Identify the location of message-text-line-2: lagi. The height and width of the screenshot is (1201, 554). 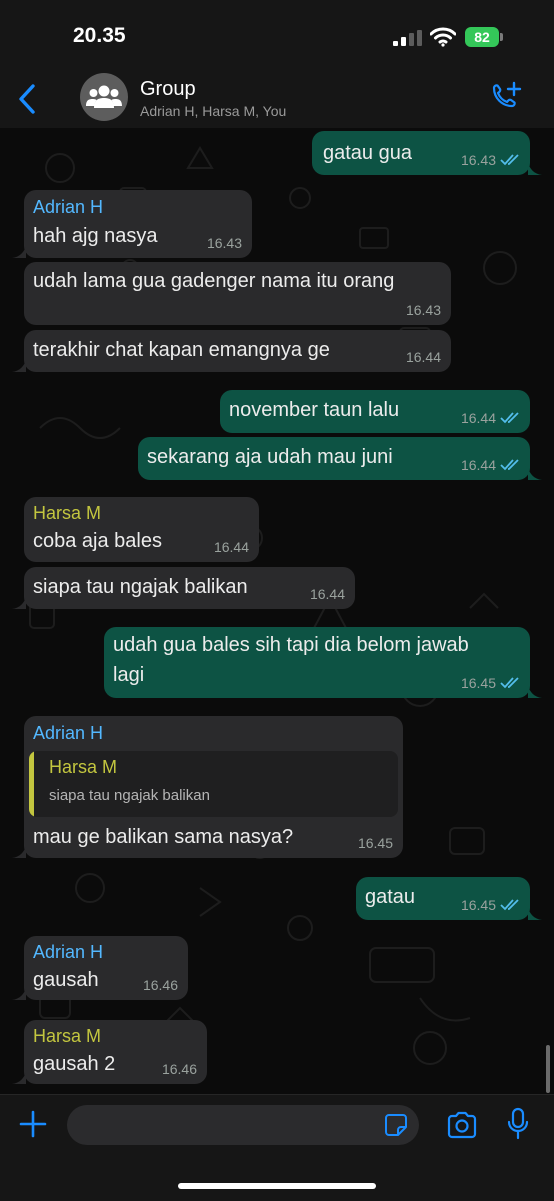
(129, 675).